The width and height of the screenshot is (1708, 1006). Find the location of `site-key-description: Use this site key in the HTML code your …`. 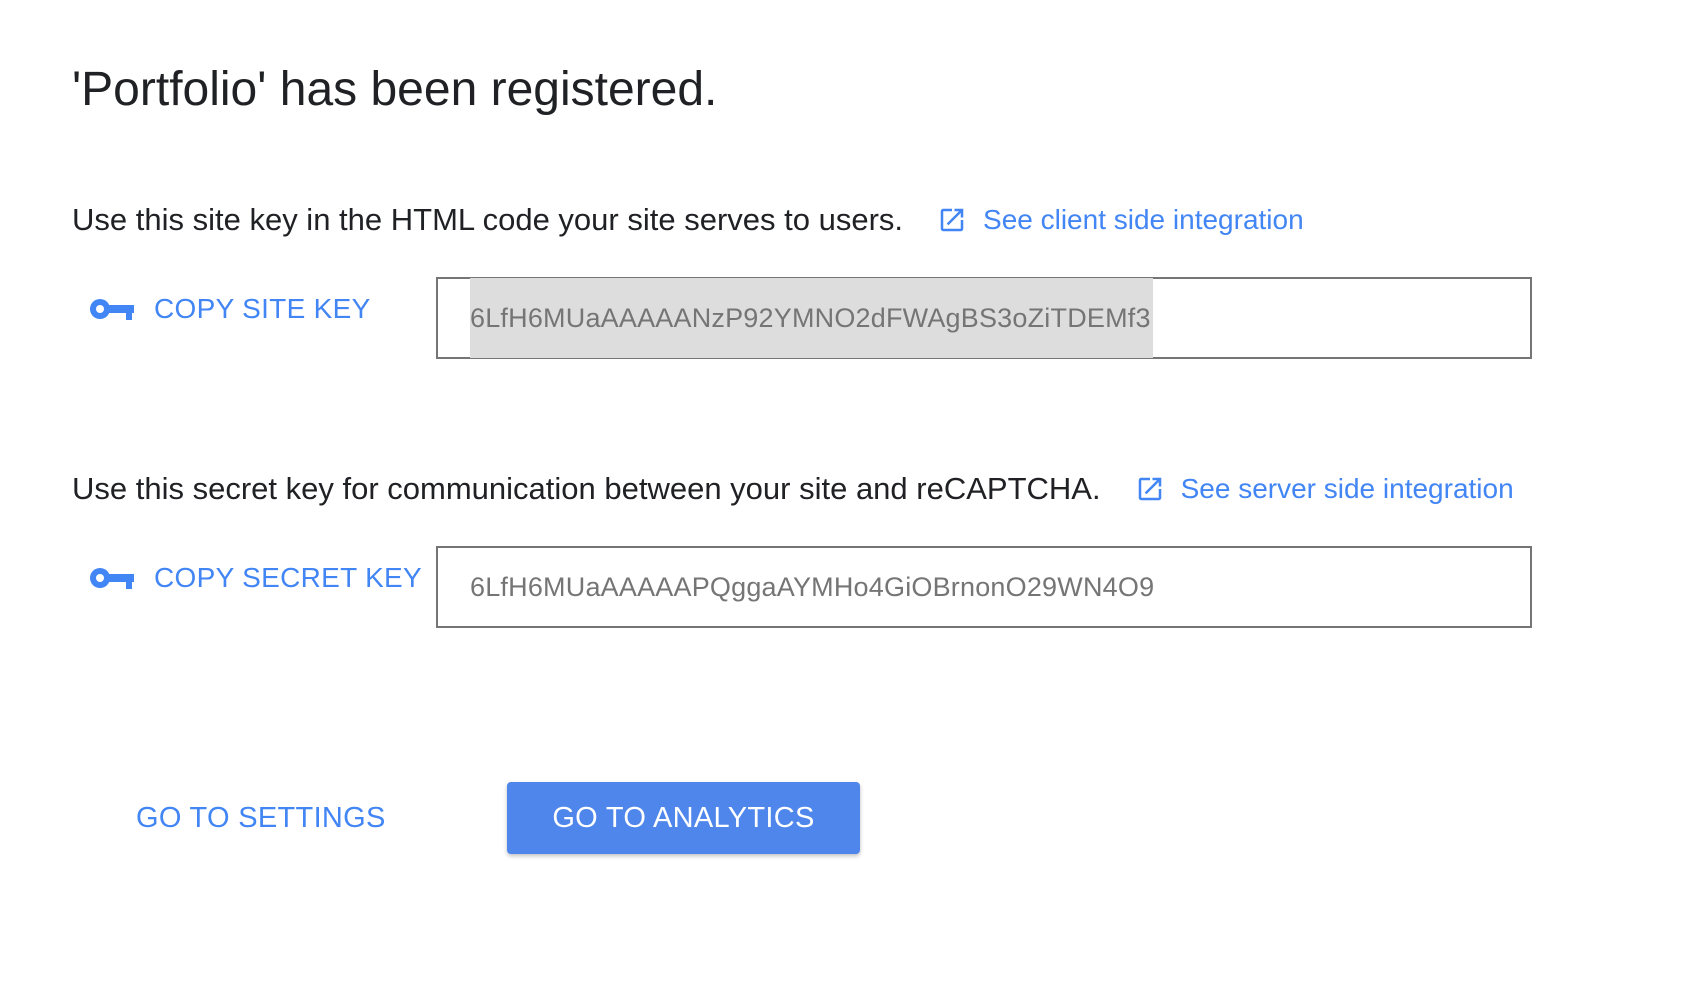

site-key-description: Use this site key in the HTML code your … is located at coordinates (488, 219).